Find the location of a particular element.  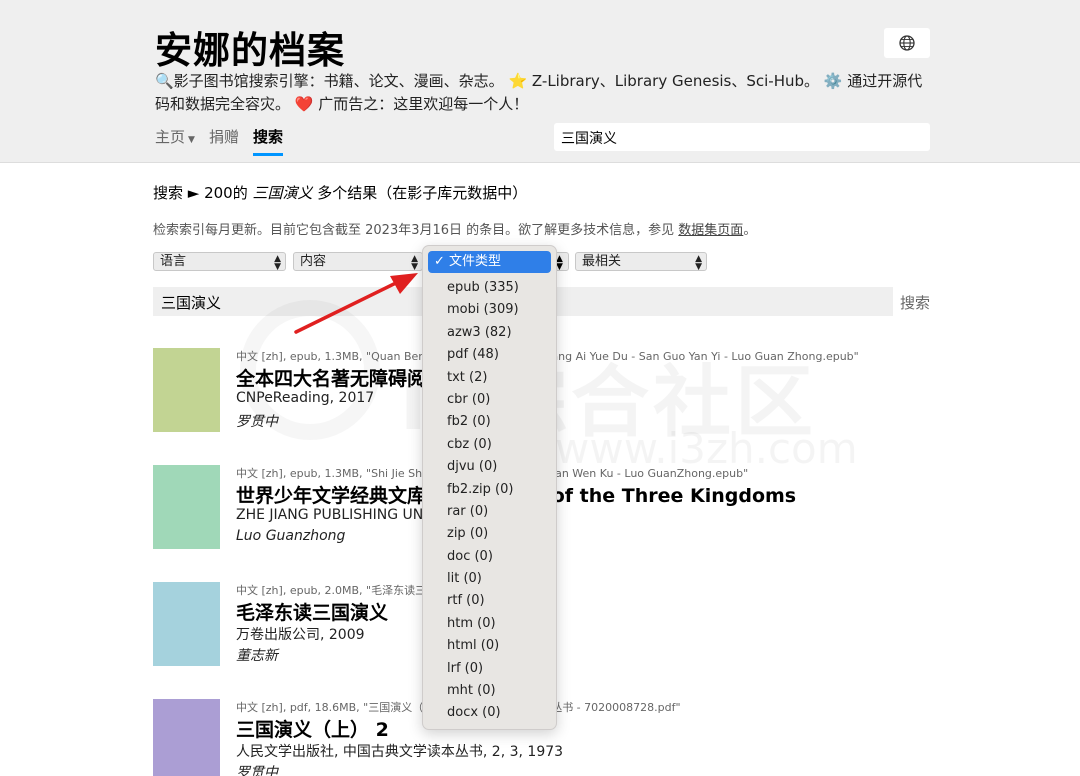

filetype-option: rtf (0) is located at coordinates (483, 601).